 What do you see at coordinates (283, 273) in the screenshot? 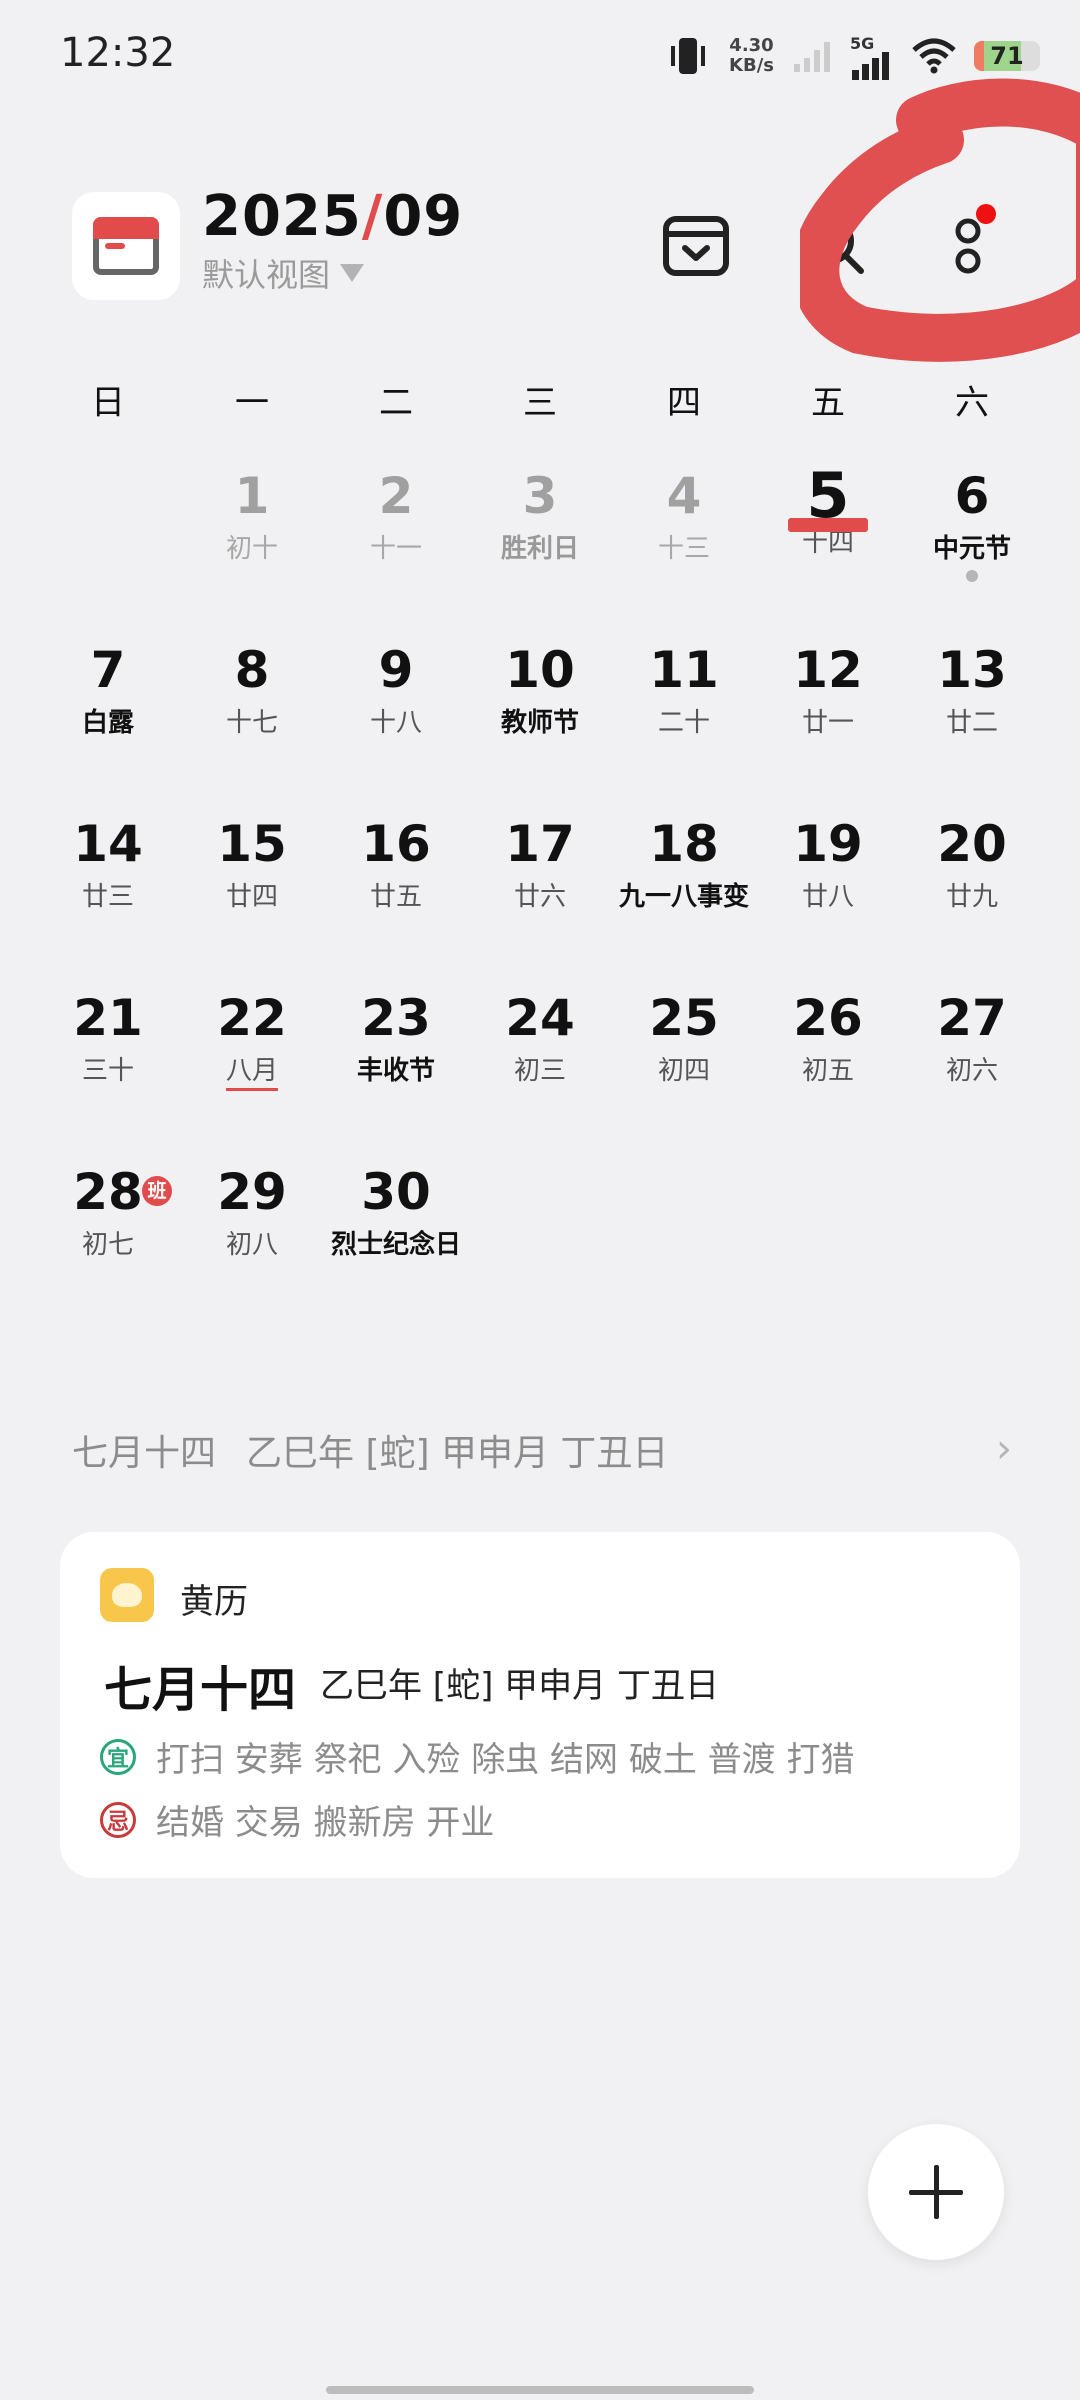
I see `view-selector: 默认视图` at bounding box center [283, 273].